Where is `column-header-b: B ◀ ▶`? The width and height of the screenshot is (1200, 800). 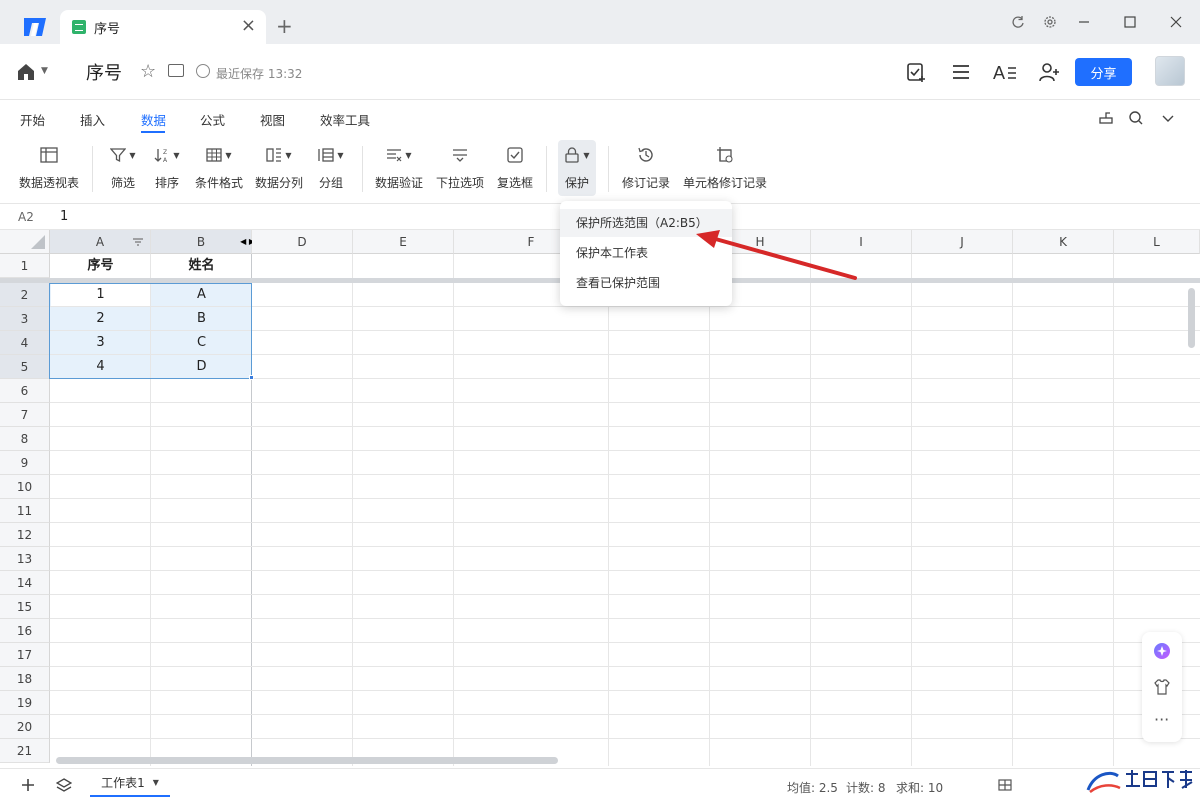
column-header-b: B ◀ ▶ is located at coordinates (203, 242).